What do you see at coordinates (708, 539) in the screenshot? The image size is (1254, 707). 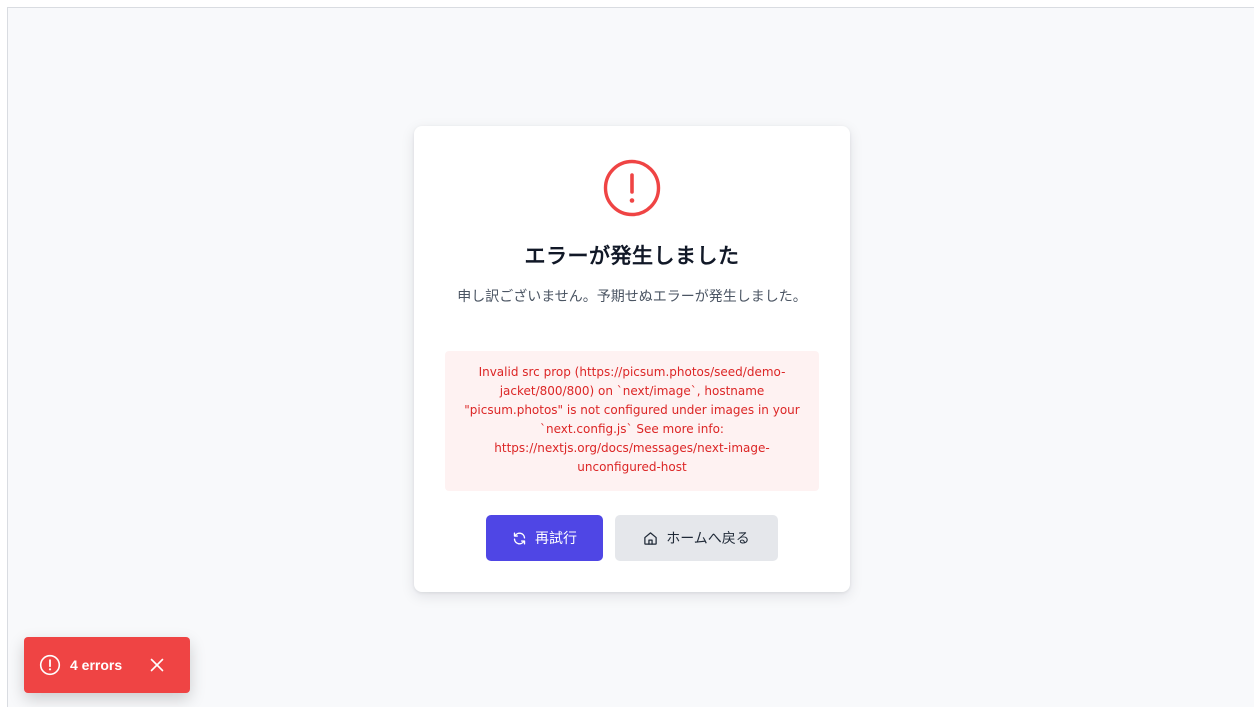 I see `home-button-label: ホームへ戻る` at bounding box center [708, 539].